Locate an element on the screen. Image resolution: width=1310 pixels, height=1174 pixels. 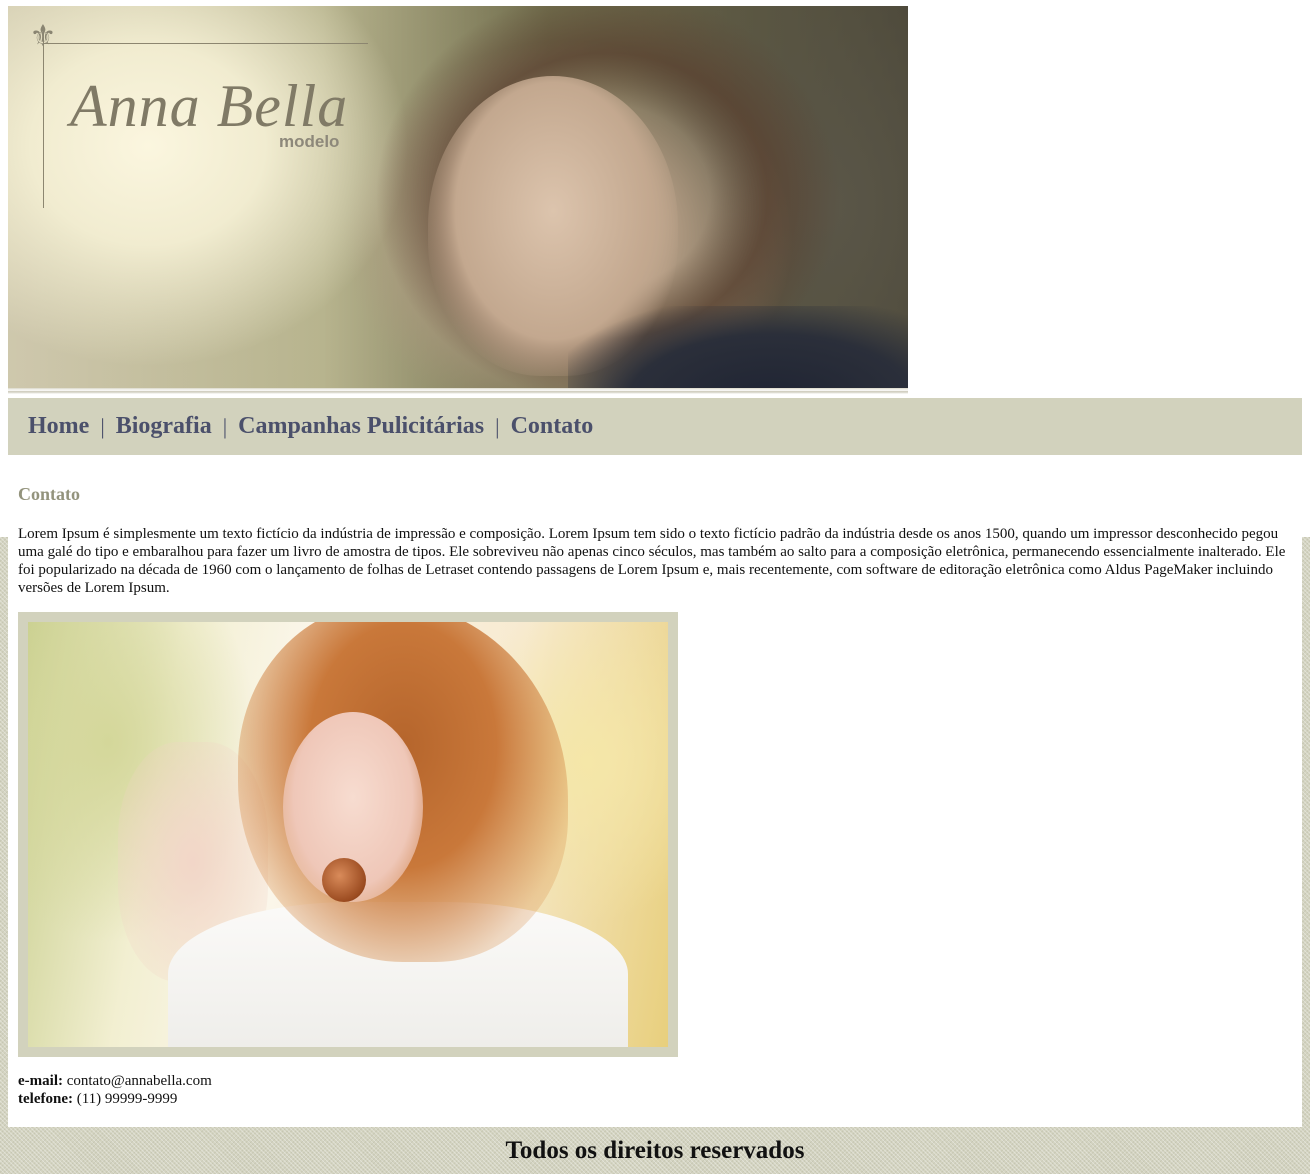
fleur-de-lis-icon: ⚜ is located at coordinates (43, 36).